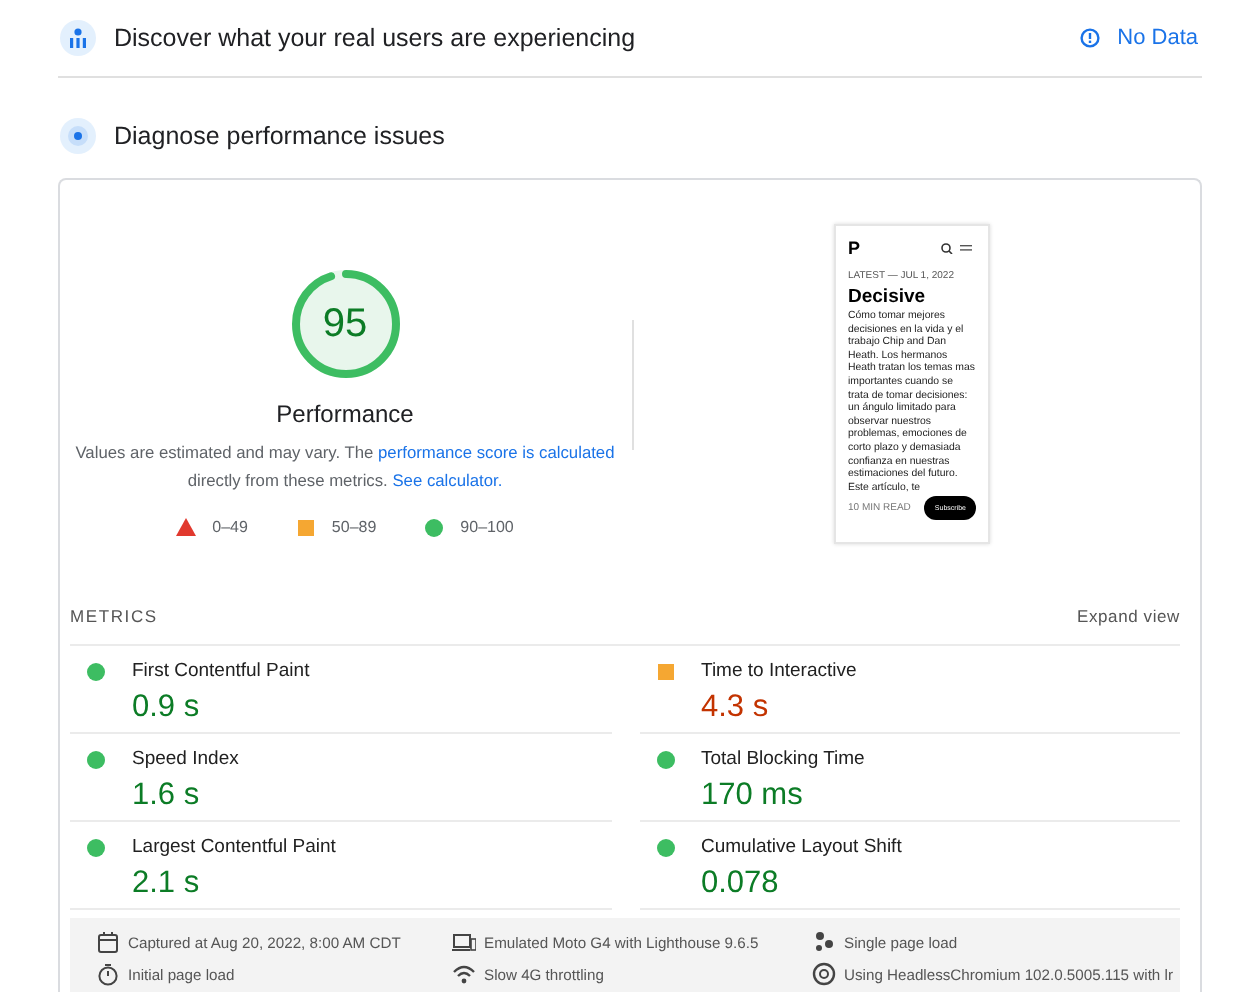  What do you see at coordinates (496, 451) in the screenshot?
I see `link: performance score is calculated` at bounding box center [496, 451].